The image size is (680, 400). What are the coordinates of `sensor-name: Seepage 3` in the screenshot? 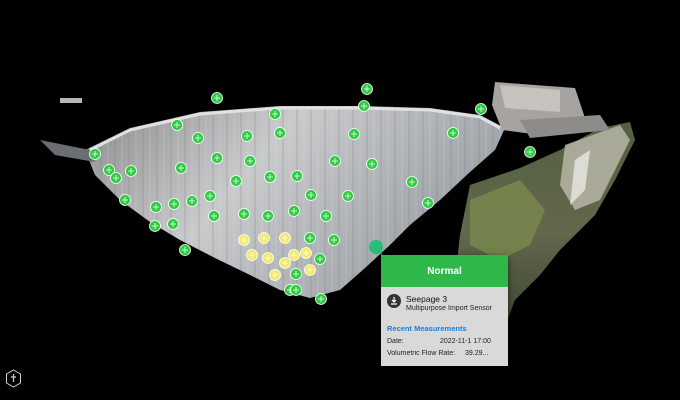 It's located at (427, 299).